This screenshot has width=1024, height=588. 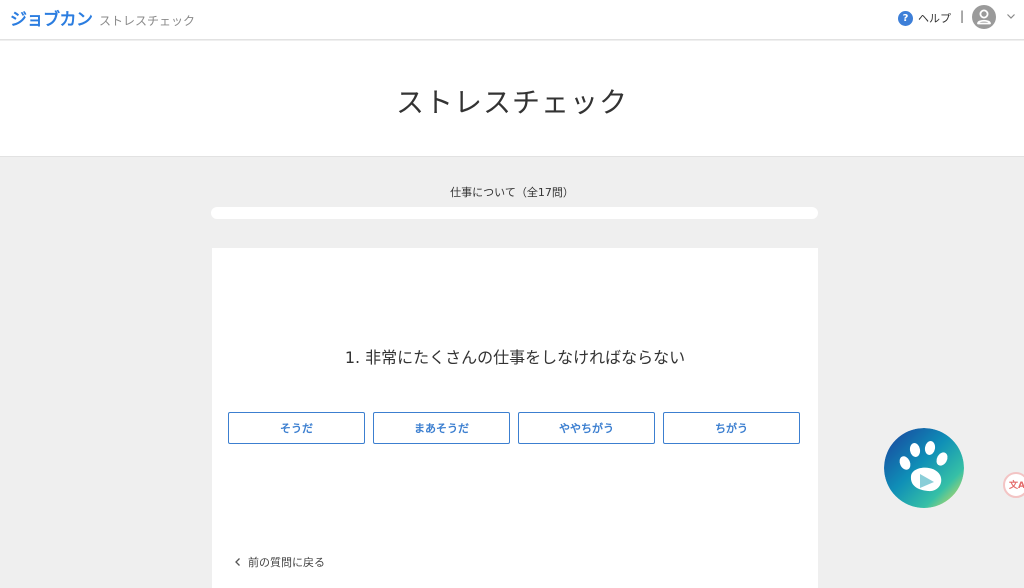 I want to click on user-avatar-button, so click(x=984, y=17).